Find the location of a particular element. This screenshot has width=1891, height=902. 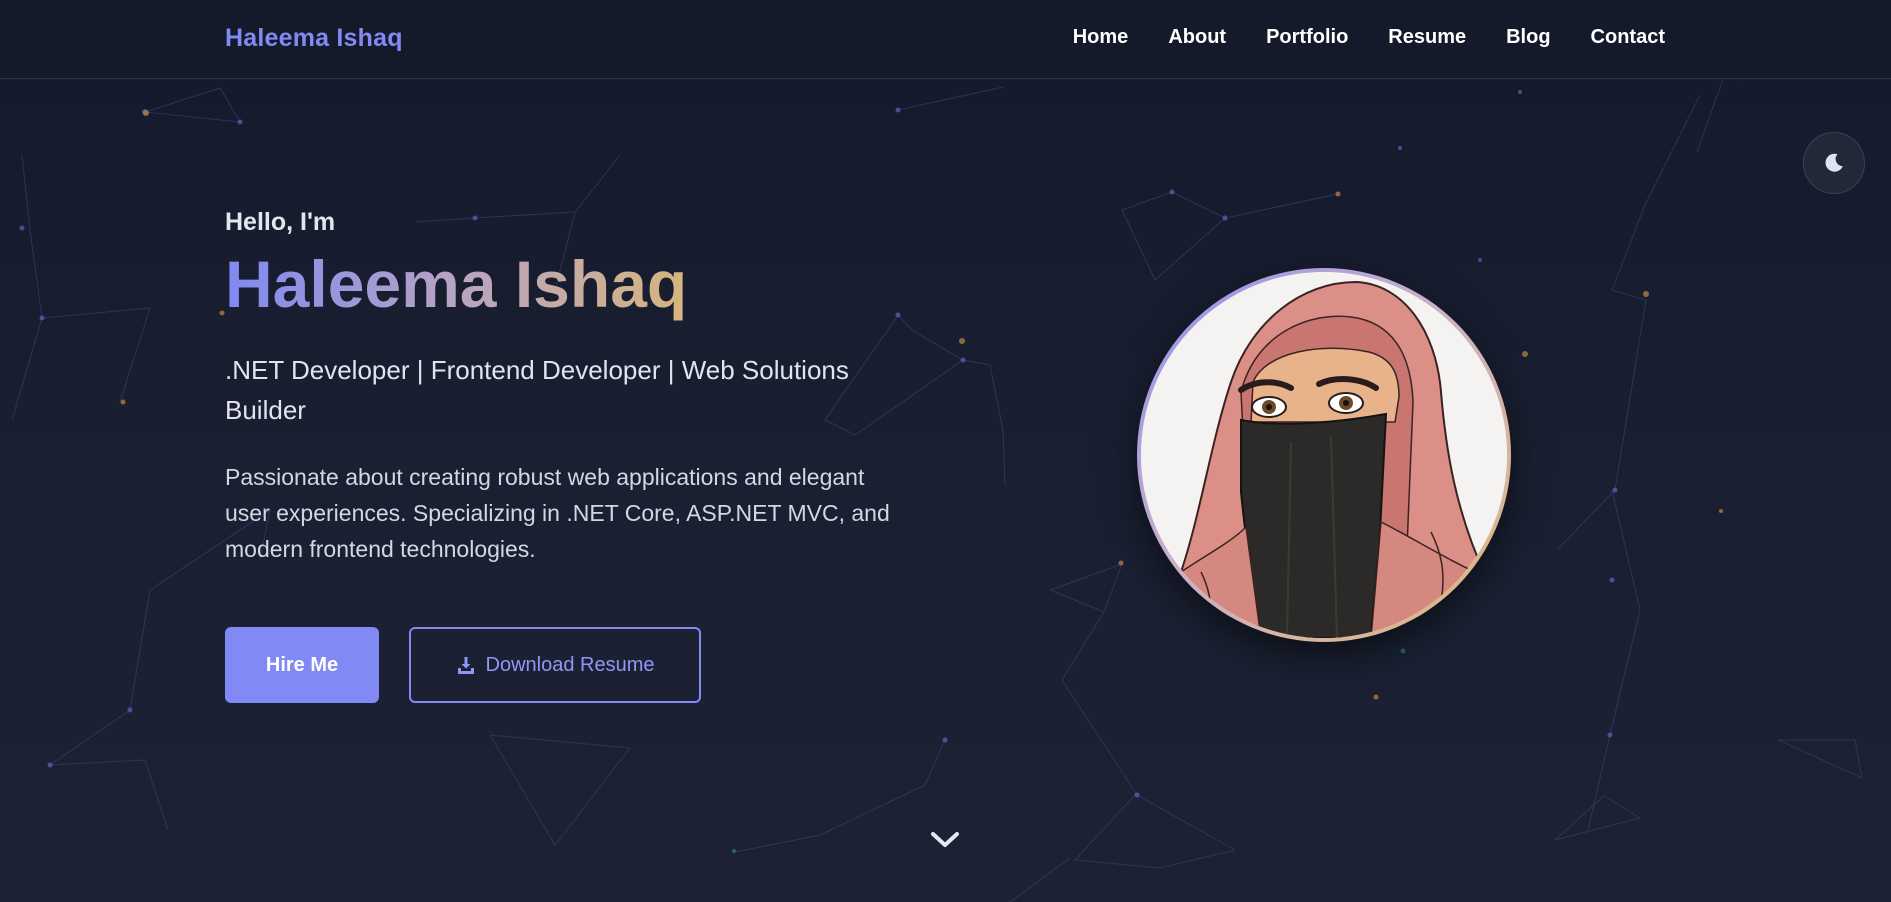

brand-logo-link: Haleema Ishaq is located at coordinates (314, 38).